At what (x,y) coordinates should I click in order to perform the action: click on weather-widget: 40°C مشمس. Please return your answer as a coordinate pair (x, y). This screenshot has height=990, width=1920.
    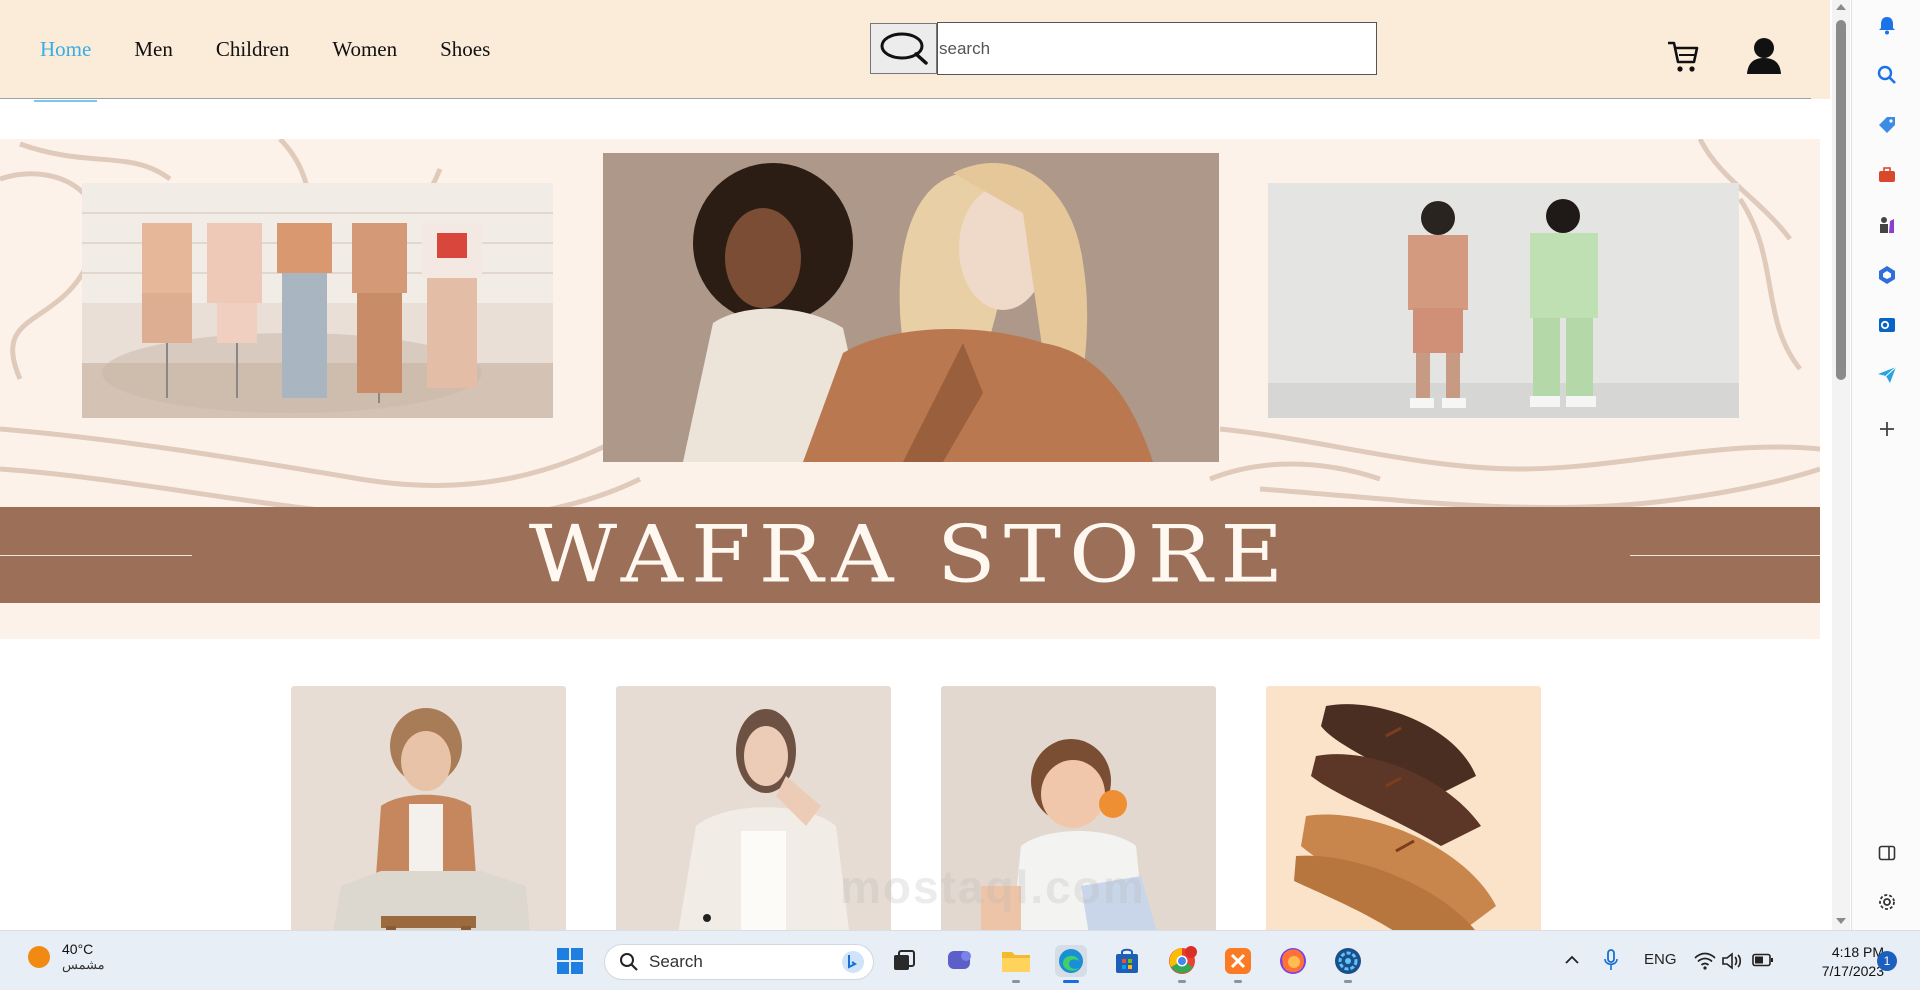
    Looking at the image, I should click on (65, 957).